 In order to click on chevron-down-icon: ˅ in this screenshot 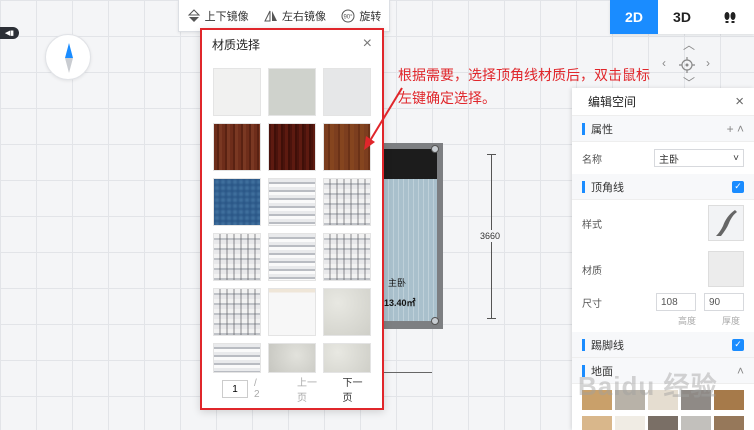, I will do `click(736, 158)`.